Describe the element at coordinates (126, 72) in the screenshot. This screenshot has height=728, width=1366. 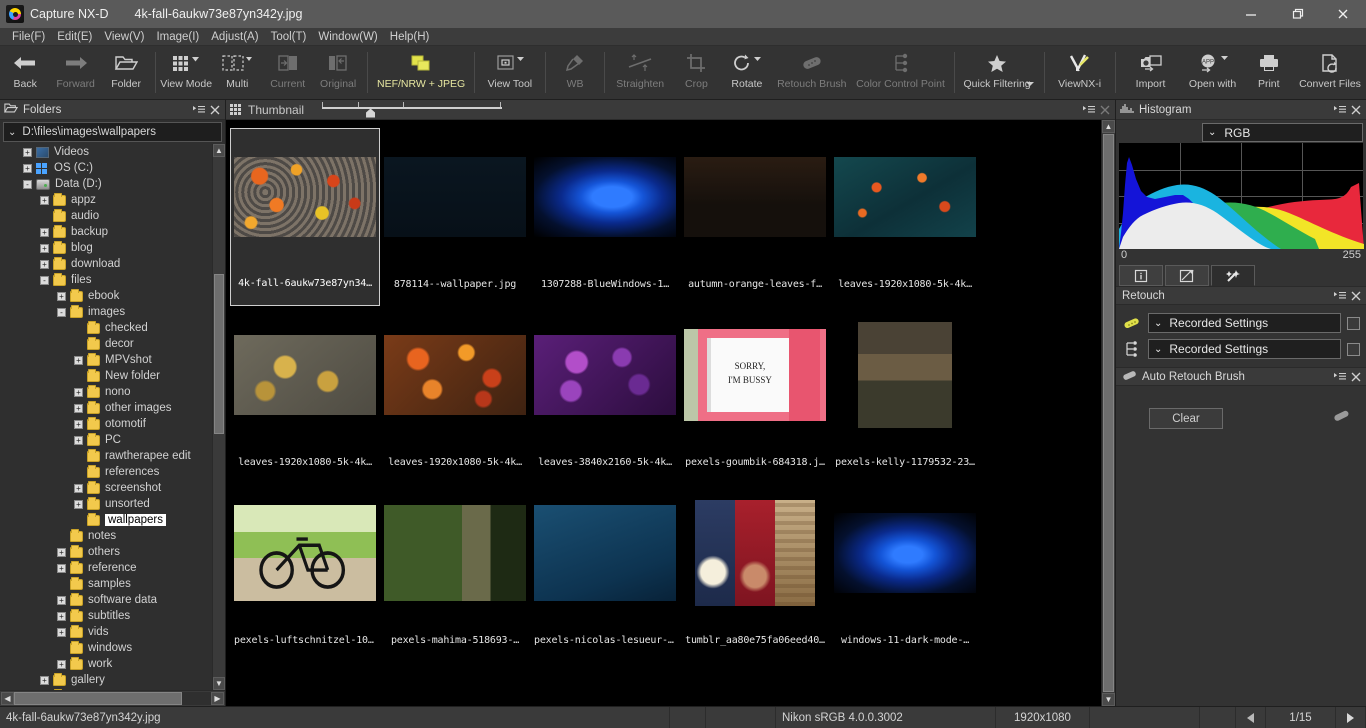
I see `toolbar-folder-button: Folder` at that location.